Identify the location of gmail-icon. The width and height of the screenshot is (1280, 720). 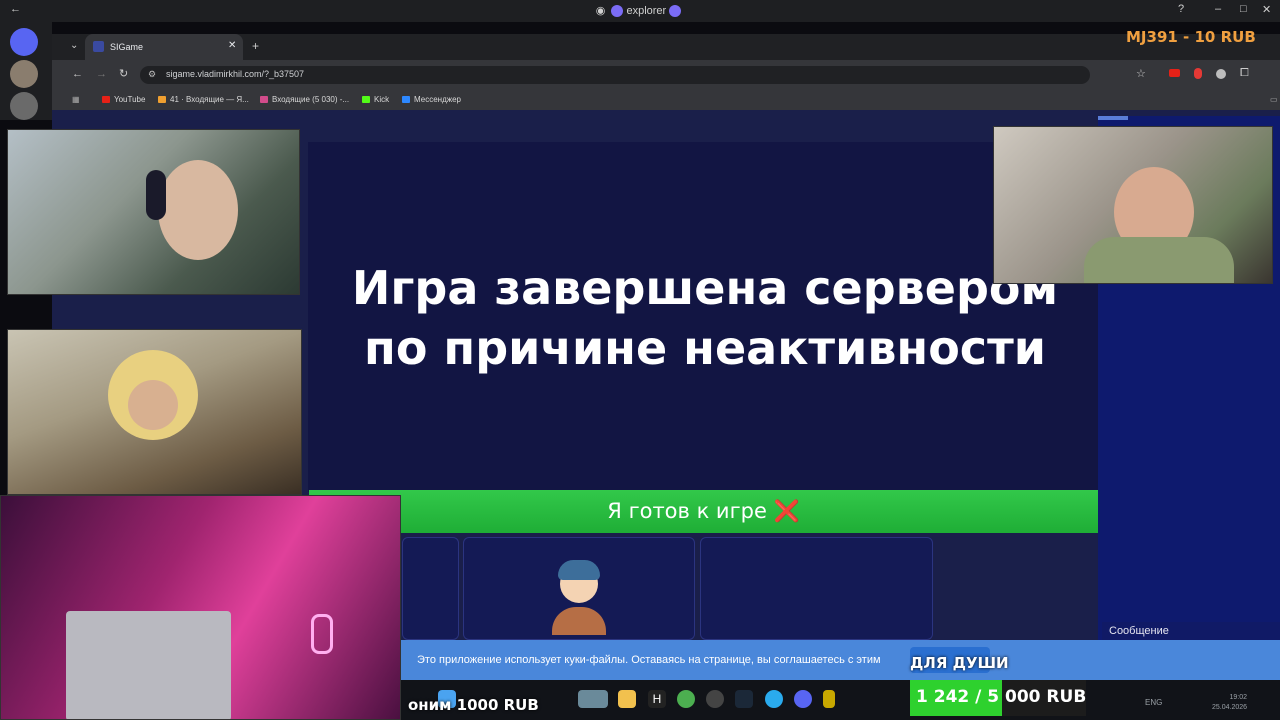
(264, 99).